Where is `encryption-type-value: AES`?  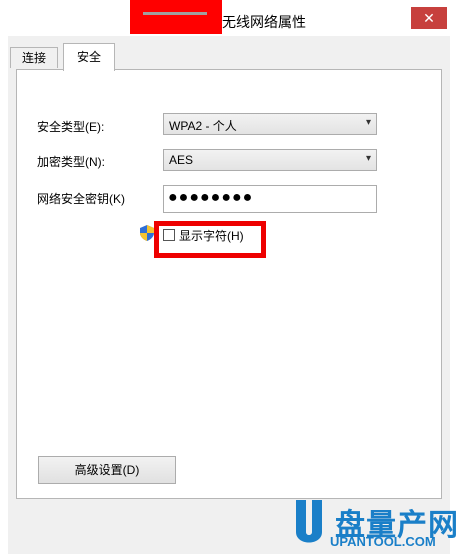 encryption-type-value: AES is located at coordinates (181, 160).